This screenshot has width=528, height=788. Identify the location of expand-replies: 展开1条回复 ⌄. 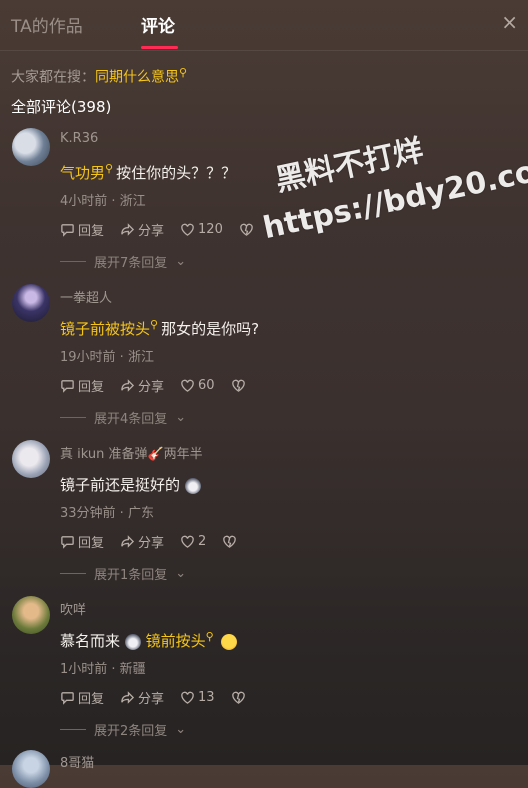
(123, 573).